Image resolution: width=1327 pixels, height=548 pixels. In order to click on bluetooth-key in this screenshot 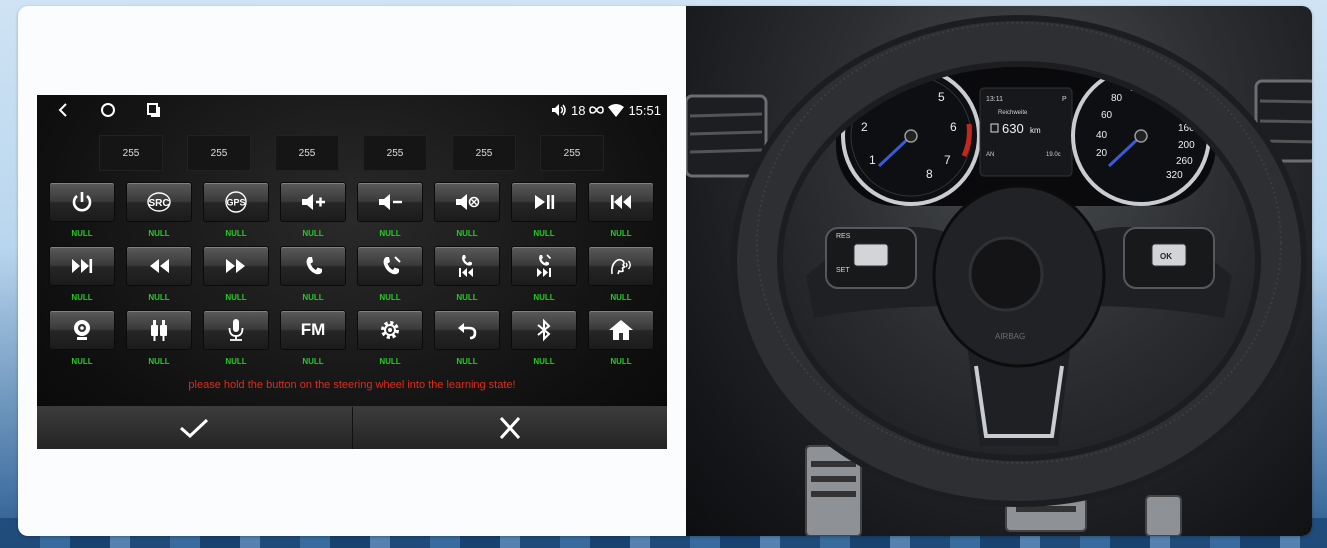, I will do `click(544, 330)`.